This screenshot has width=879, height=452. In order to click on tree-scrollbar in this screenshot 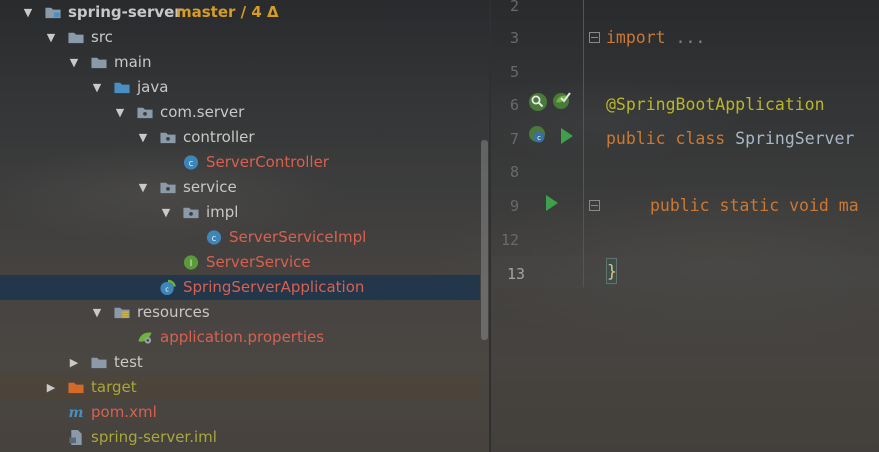, I will do `click(484, 240)`.